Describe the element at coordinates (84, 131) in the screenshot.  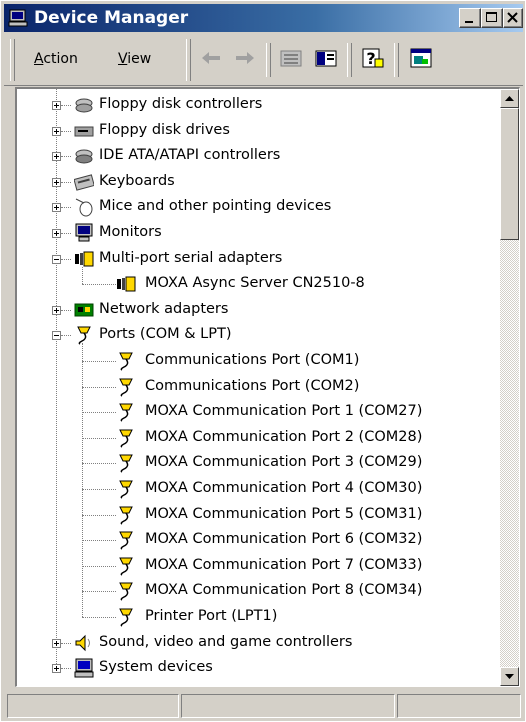
I see `floppy-drive-icon` at that location.